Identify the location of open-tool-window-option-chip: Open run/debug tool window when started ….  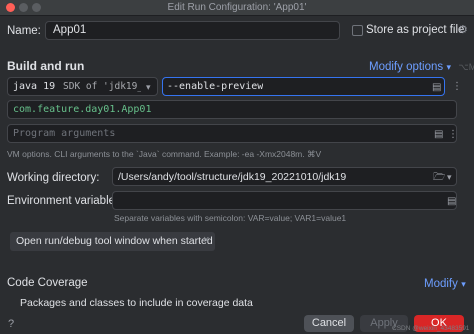
(112, 241).